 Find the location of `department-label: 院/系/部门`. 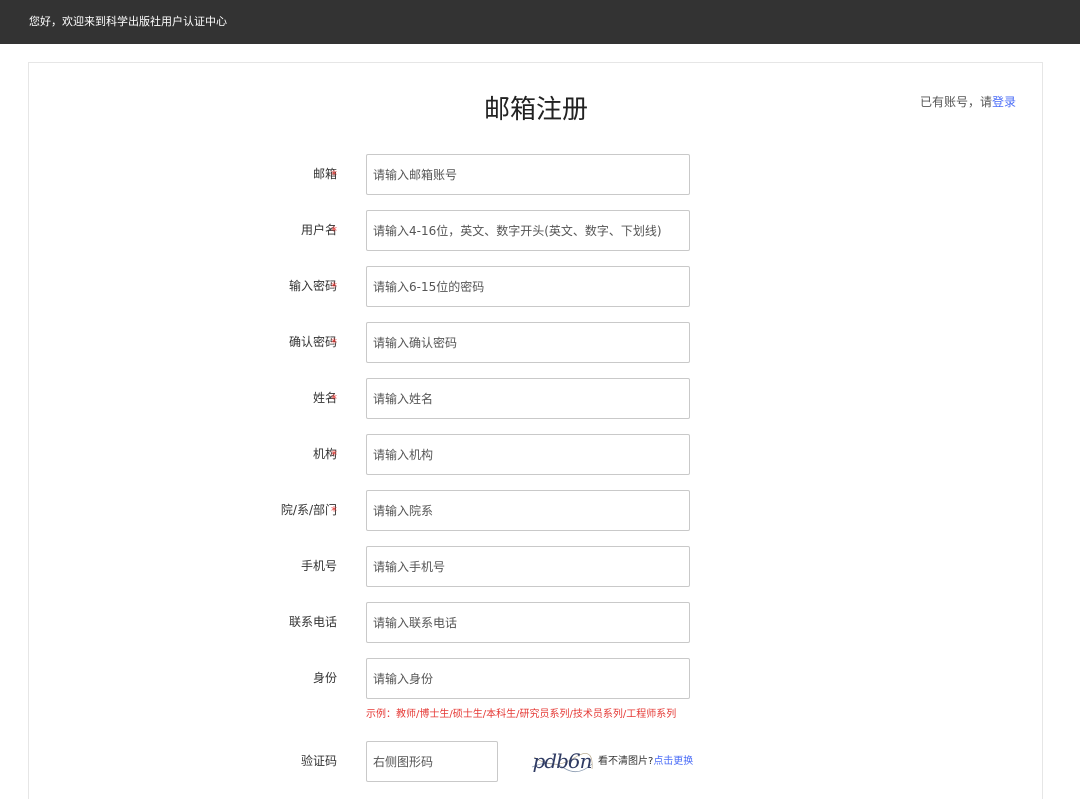

department-label: 院/系/部门 is located at coordinates (308, 510).